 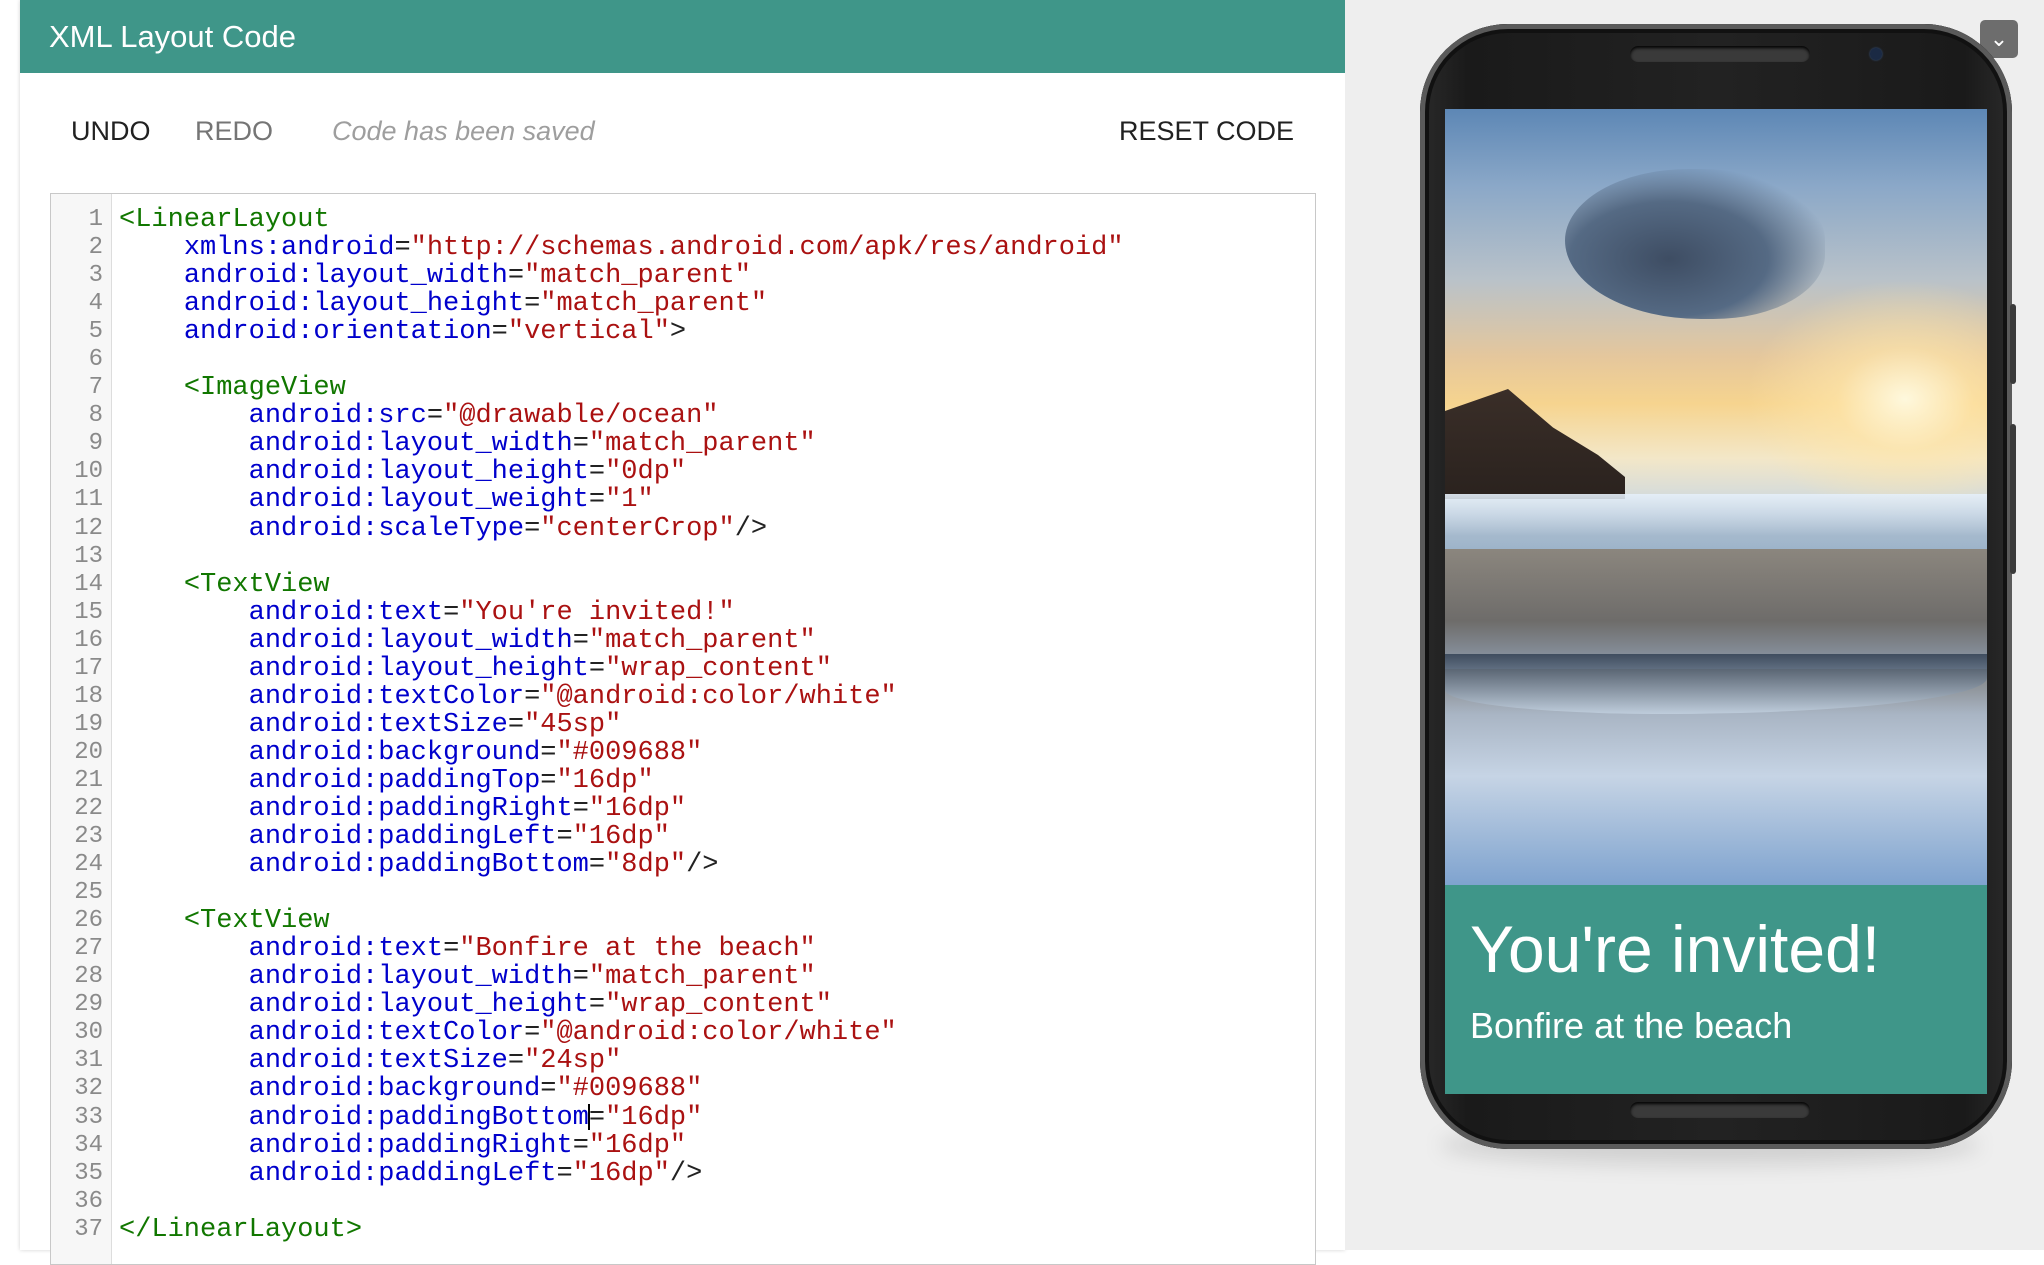 I want to click on code-line: 9 android:layout_width="match_parent", so click(x=683, y=444).